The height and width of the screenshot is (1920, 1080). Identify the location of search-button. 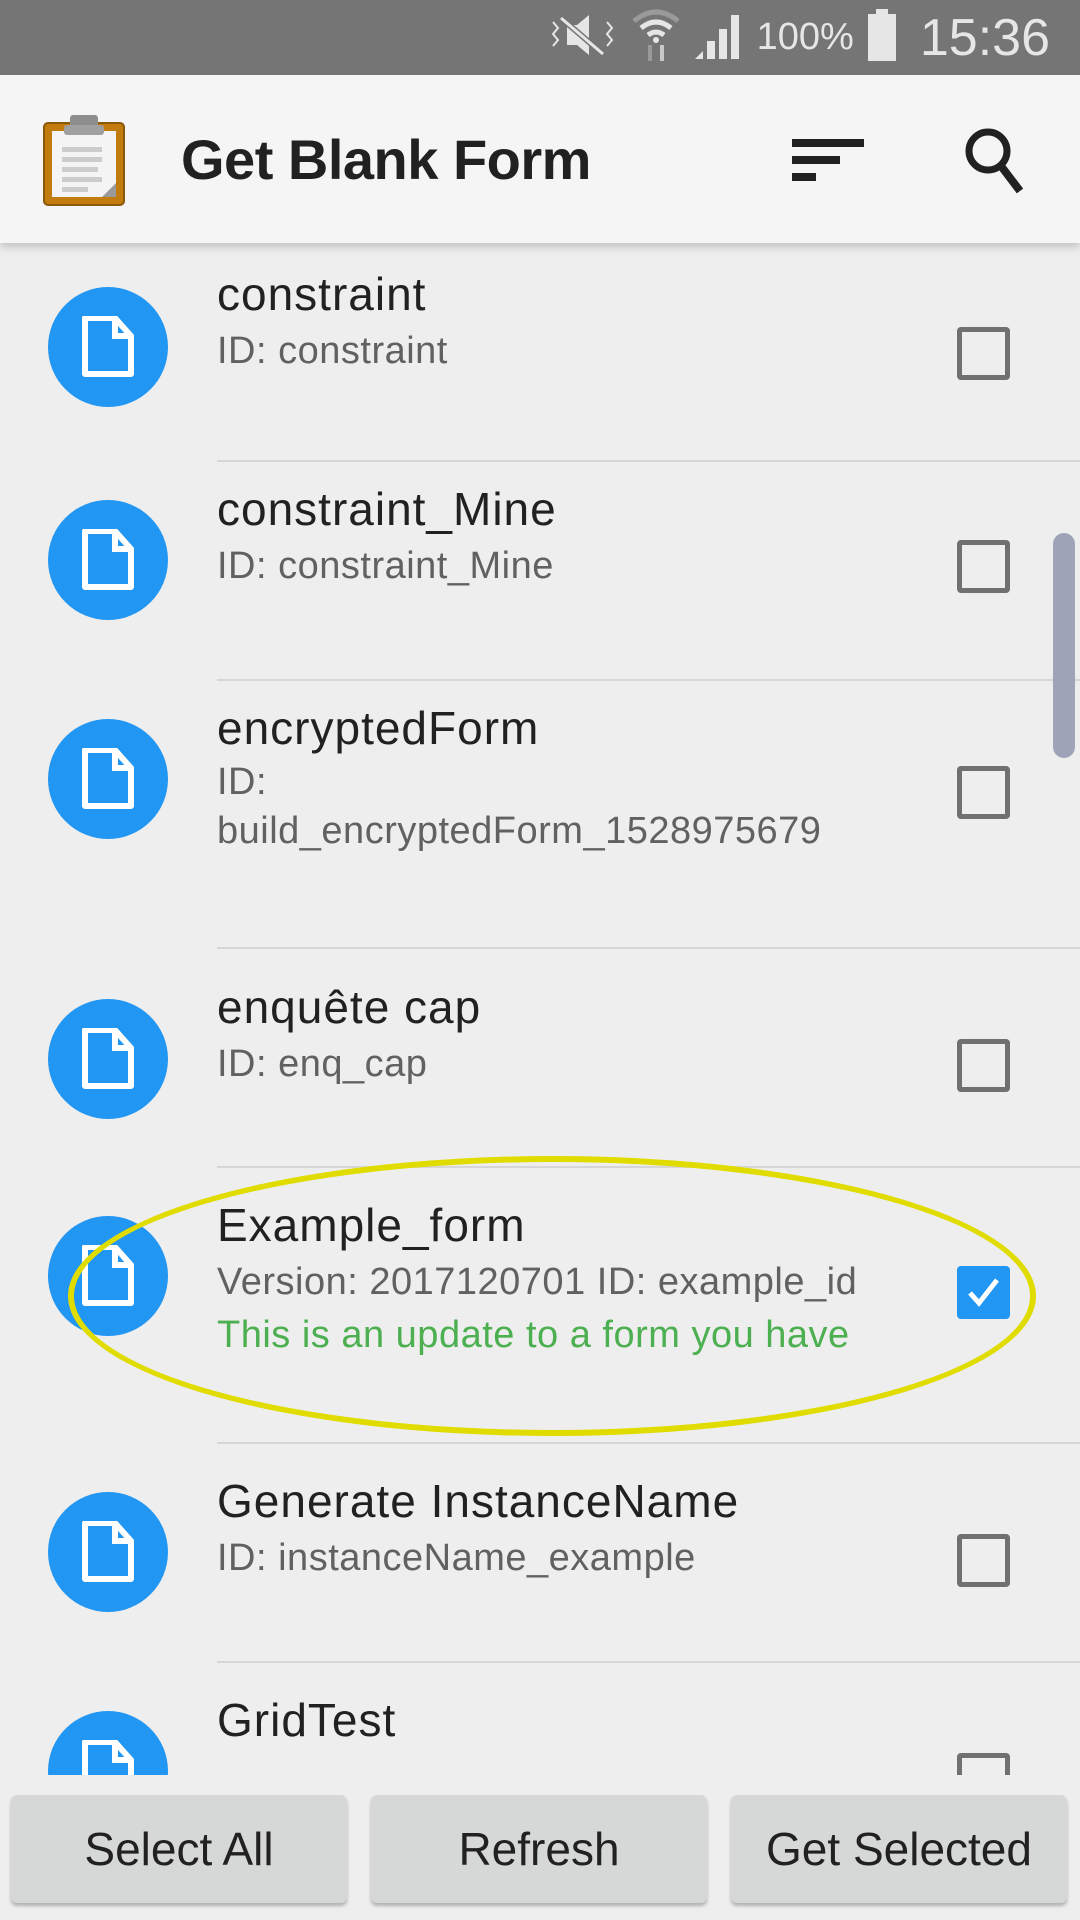
(995, 159).